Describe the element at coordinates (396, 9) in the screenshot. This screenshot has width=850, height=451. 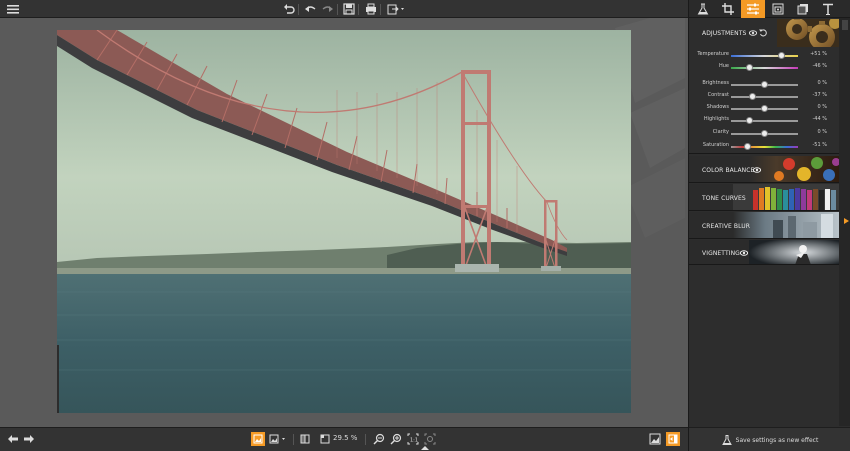
I see `export-icon` at that location.